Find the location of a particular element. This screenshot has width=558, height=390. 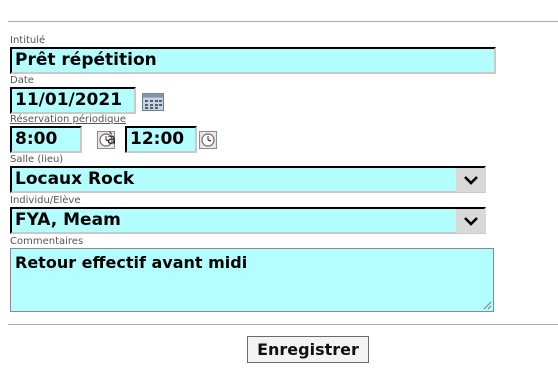

salle-dropdown-toggle is located at coordinates (471, 180).